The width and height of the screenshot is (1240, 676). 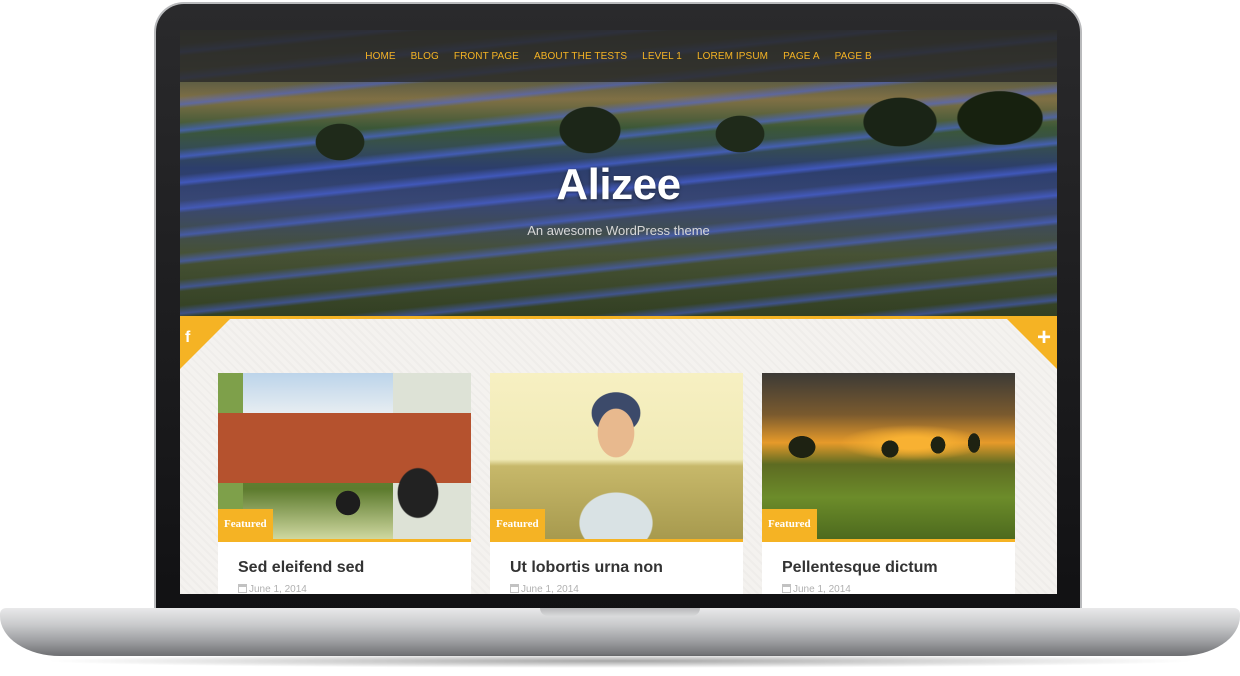 I want to click on facebook-icon: f, so click(x=187, y=338).